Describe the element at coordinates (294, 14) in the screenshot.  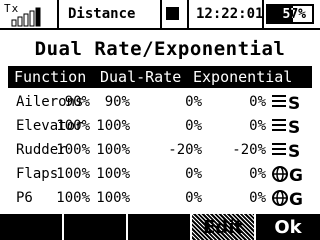
I see `battery-text: 57%` at that location.